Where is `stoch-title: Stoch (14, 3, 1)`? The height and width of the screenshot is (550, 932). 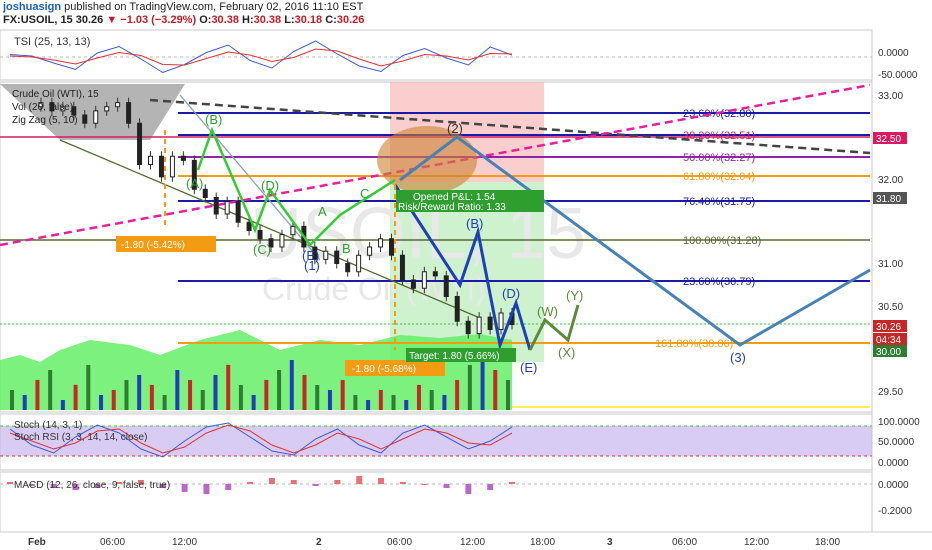 stoch-title: Stoch (14, 3, 1) is located at coordinates (48, 425).